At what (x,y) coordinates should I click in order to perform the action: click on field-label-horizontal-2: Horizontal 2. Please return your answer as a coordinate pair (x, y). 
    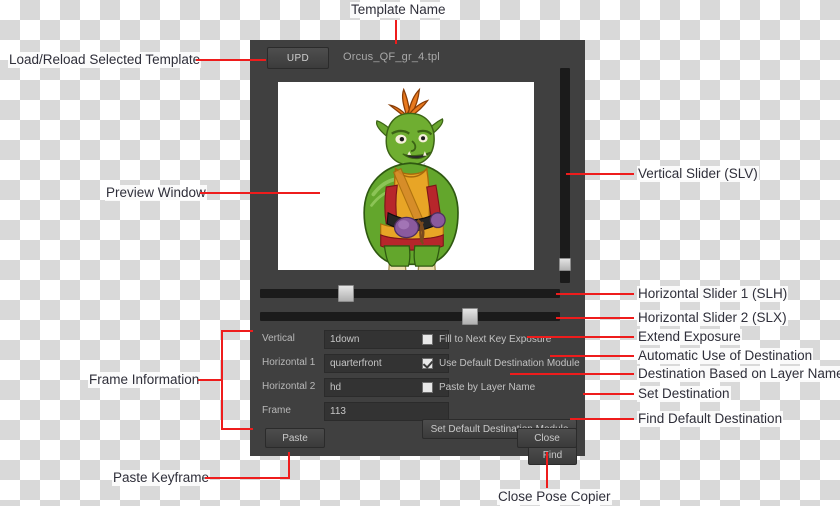
    Looking at the image, I should click on (289, 386).